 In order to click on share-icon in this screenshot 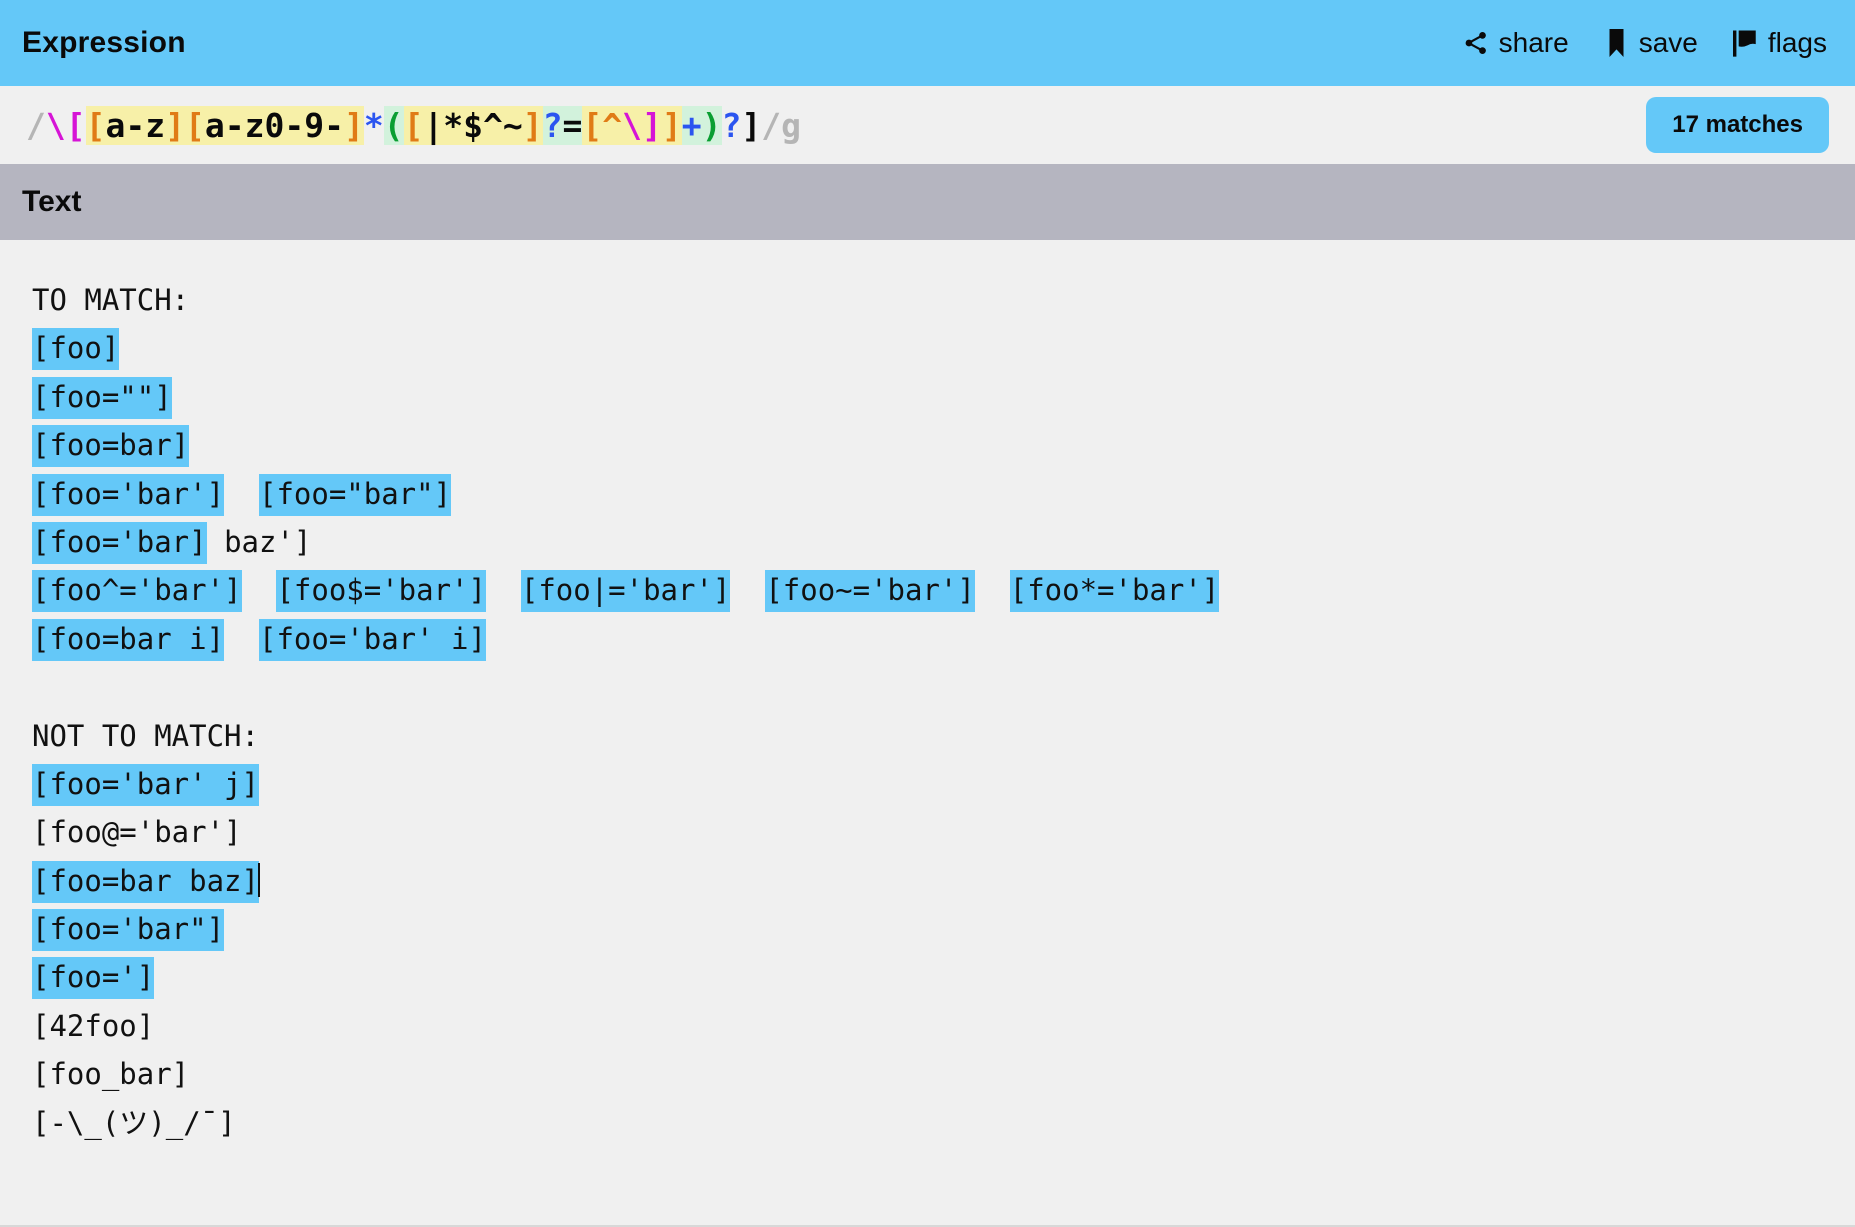, I will do `click(1476, 43)`.